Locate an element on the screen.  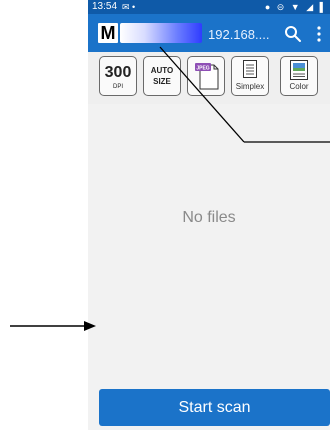
jpeg-label: JPEG is located at coordinates (202, 69).